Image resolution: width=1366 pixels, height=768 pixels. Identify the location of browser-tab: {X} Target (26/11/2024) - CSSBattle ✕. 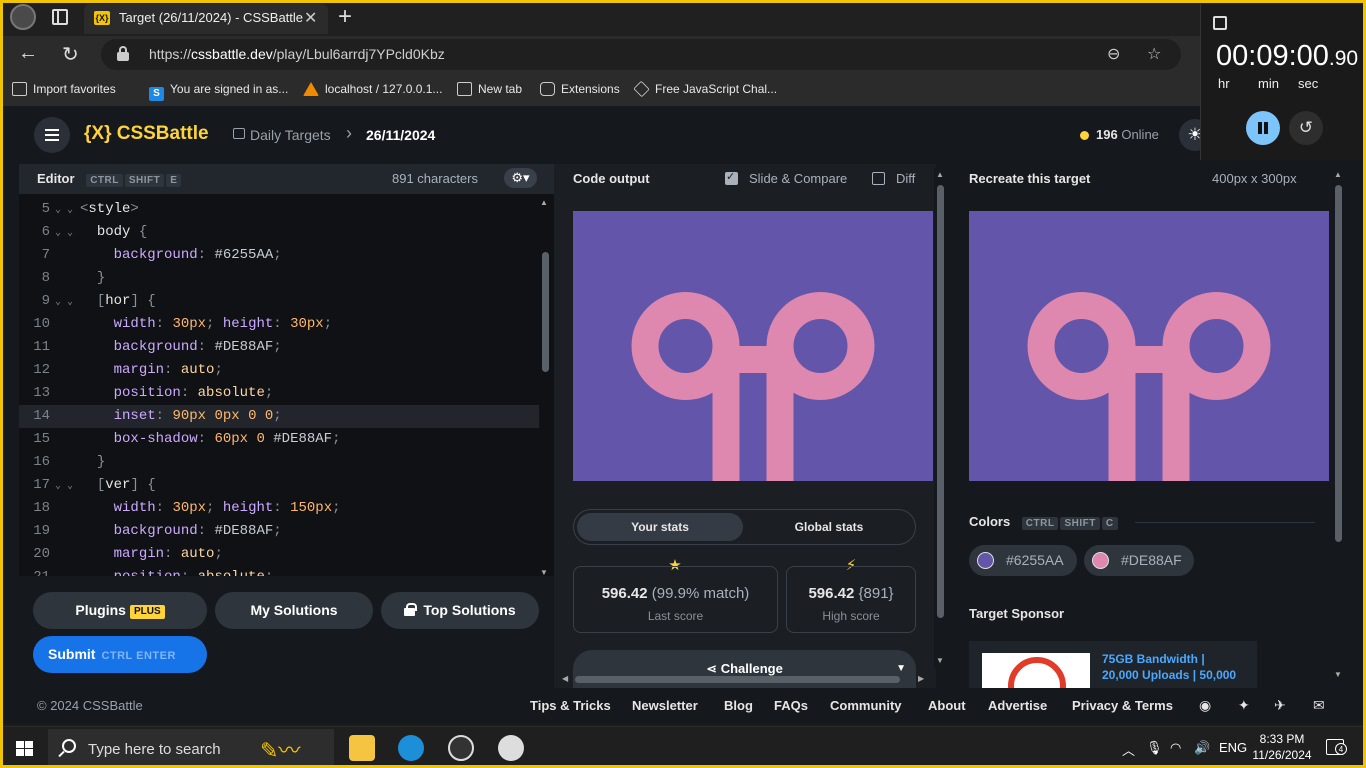
(206, 19).